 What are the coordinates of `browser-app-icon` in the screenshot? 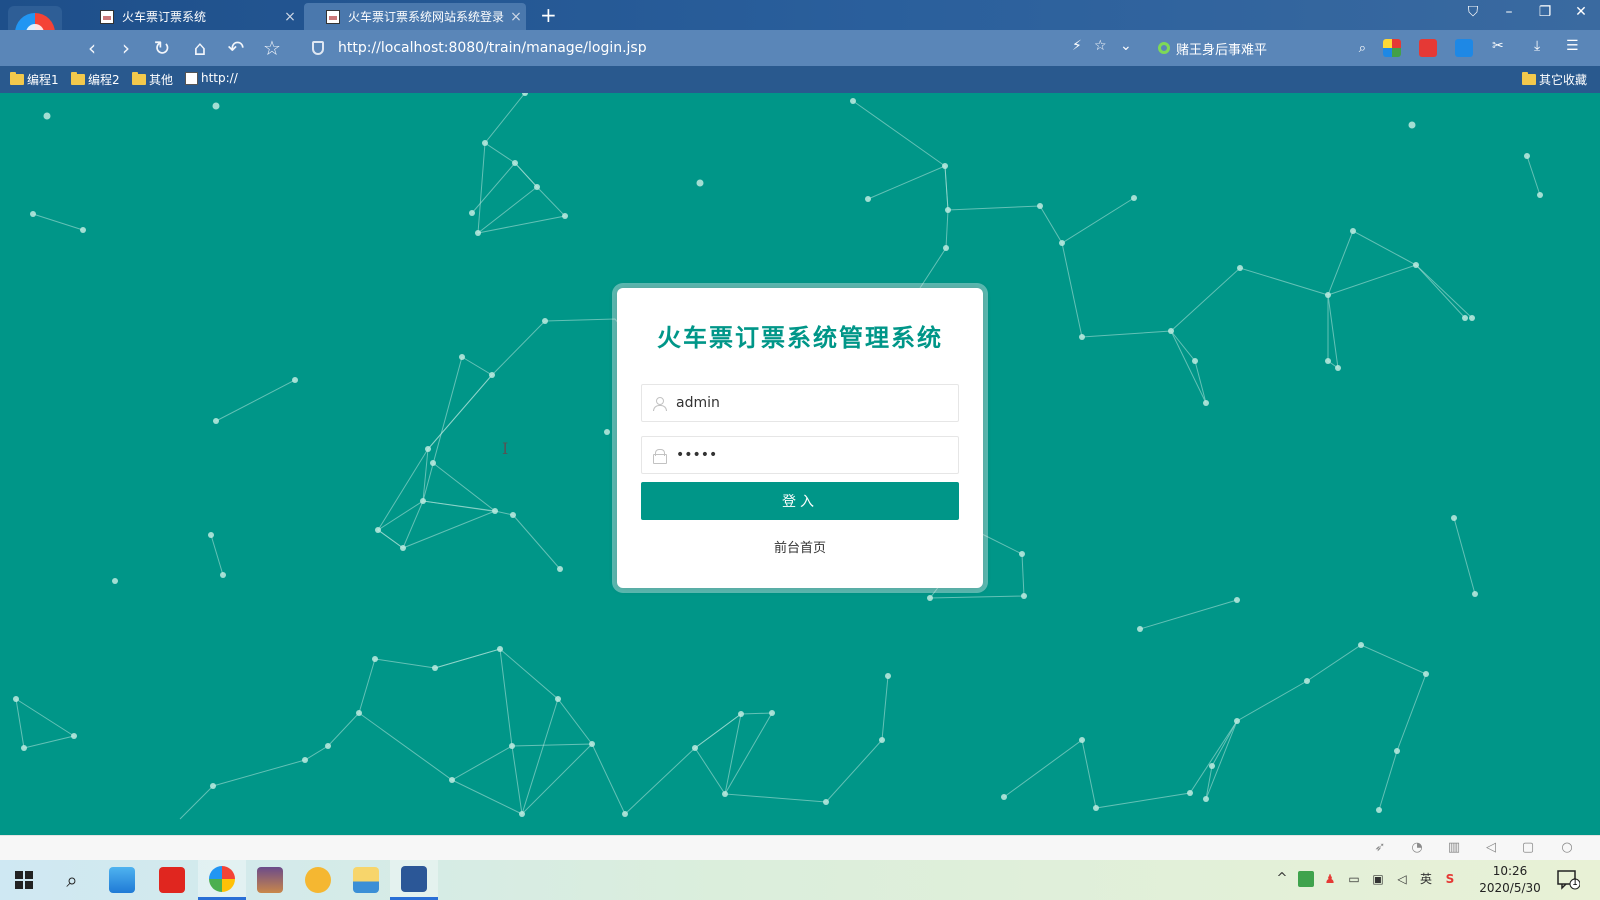 It's located at (222, 878).